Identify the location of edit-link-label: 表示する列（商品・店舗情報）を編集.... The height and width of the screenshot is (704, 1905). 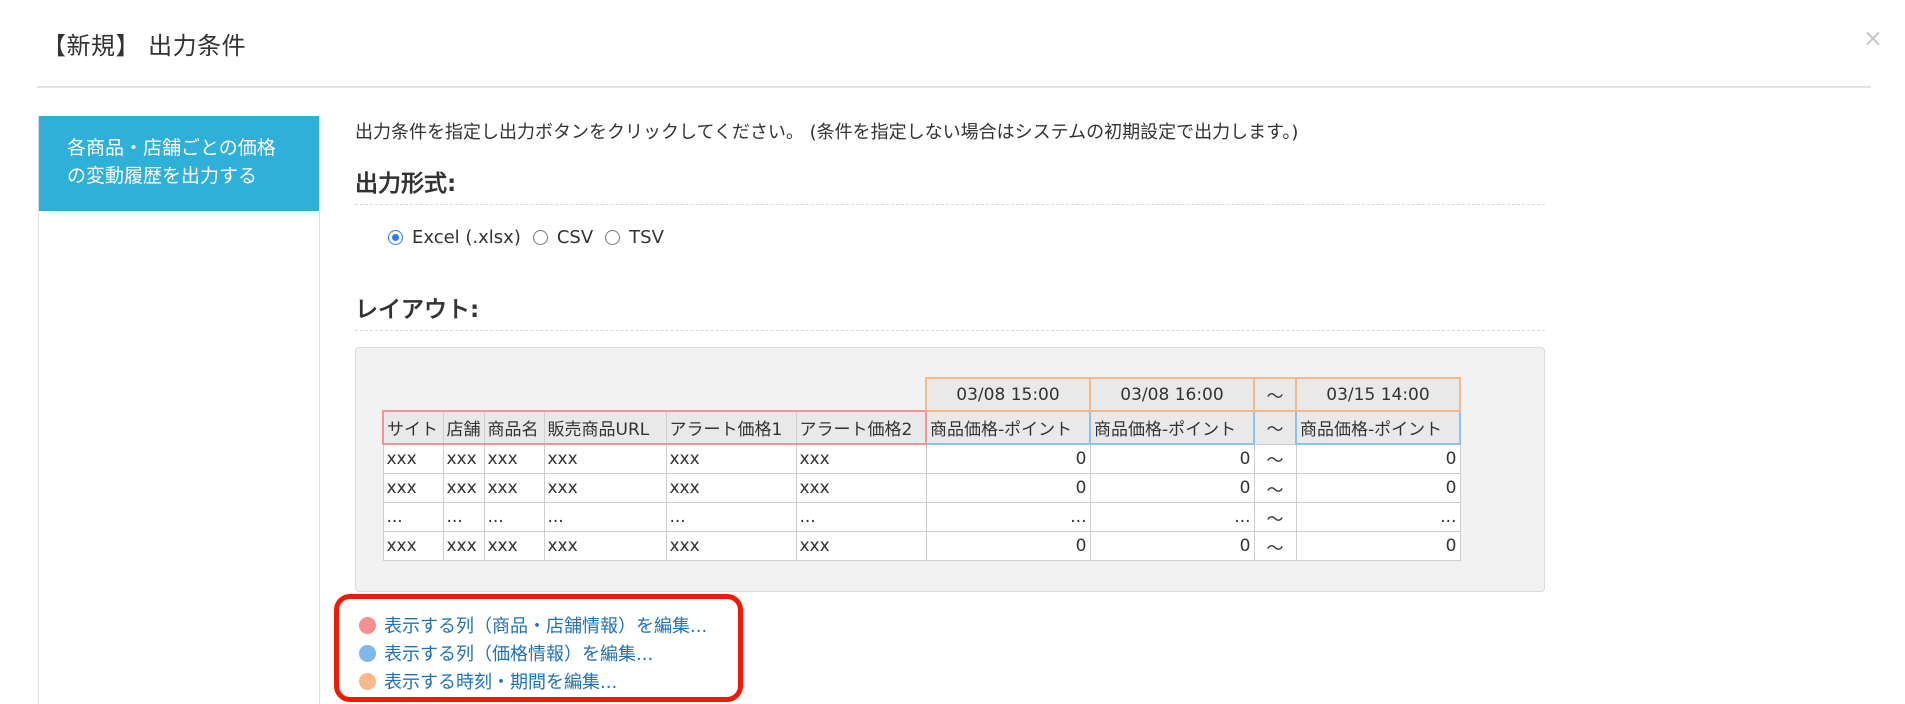
(546, 626).